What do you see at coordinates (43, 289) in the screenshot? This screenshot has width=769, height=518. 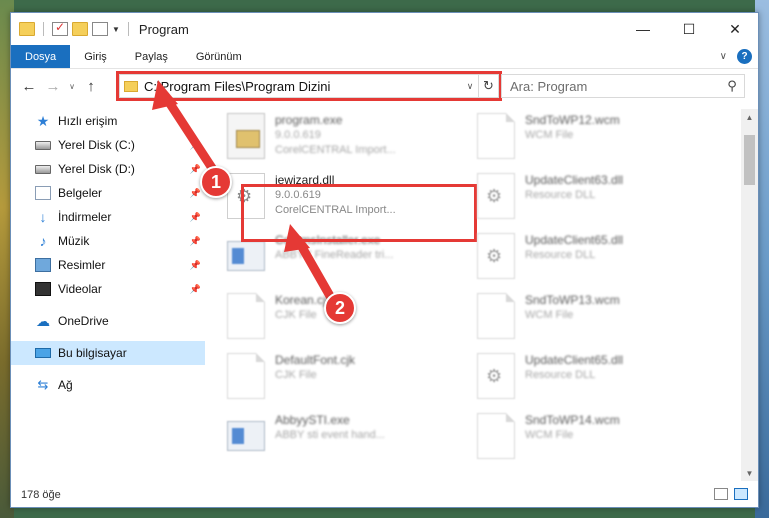 I see `videos-icon` at bounding box center [43, 289].